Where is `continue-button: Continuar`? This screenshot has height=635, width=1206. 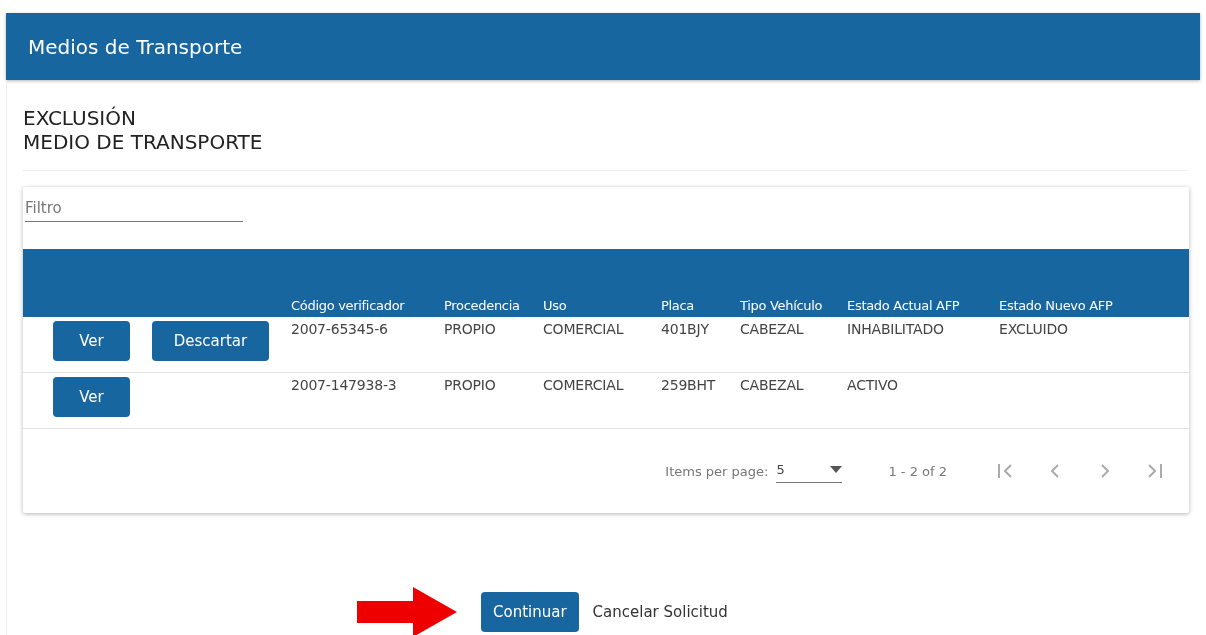
continue-button: Continuar is located at coordinates (530, 612).